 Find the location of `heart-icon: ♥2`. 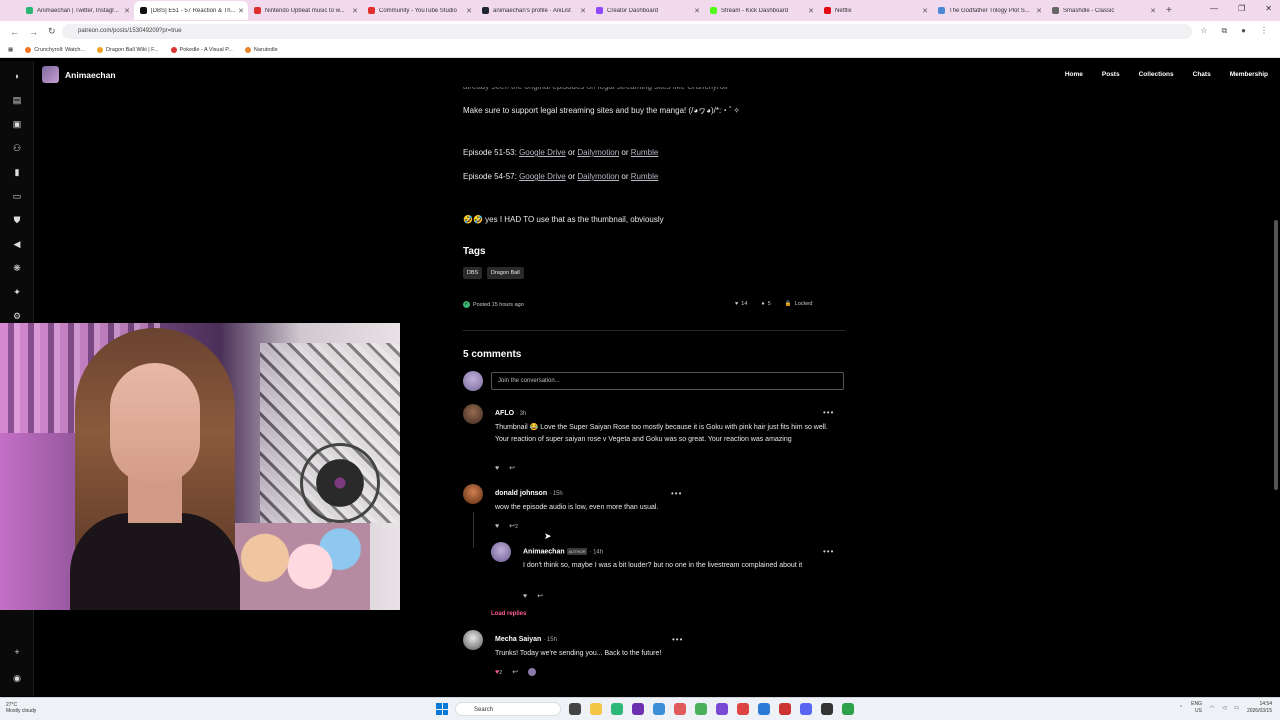

heart-icon: ♥2 is located at coordinates (498, 672).